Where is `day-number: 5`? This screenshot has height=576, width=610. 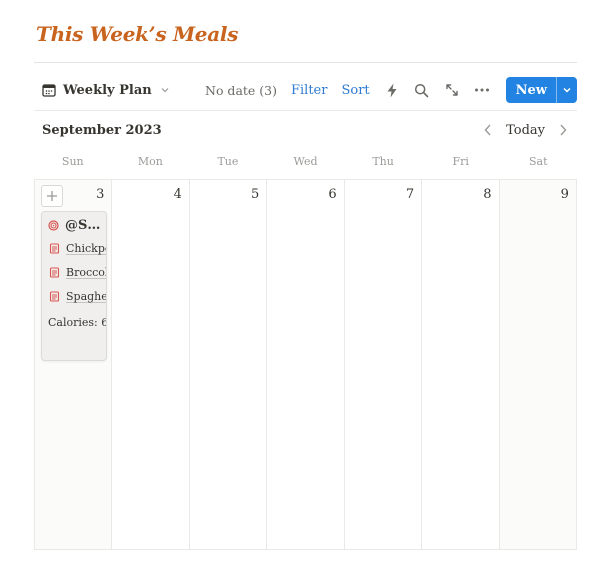
day-number: 5 is located at coordinates (255, 194).